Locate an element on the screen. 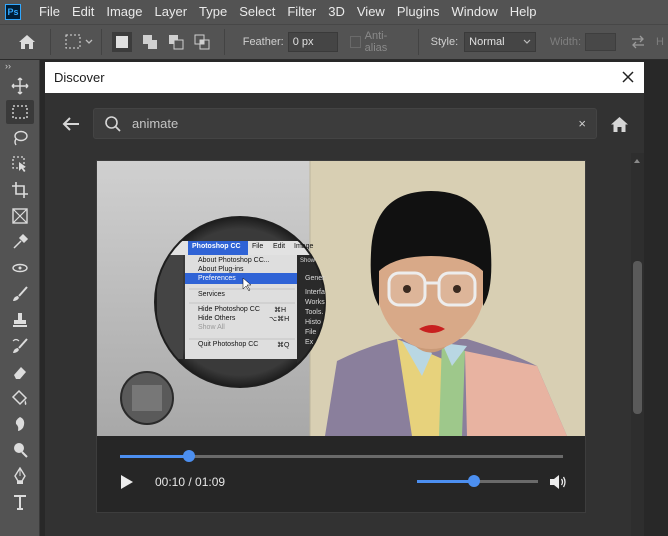 This screenshot has height=536, width=668. video-menu-item: About Plug-ins is located at coordinates (221, 269).